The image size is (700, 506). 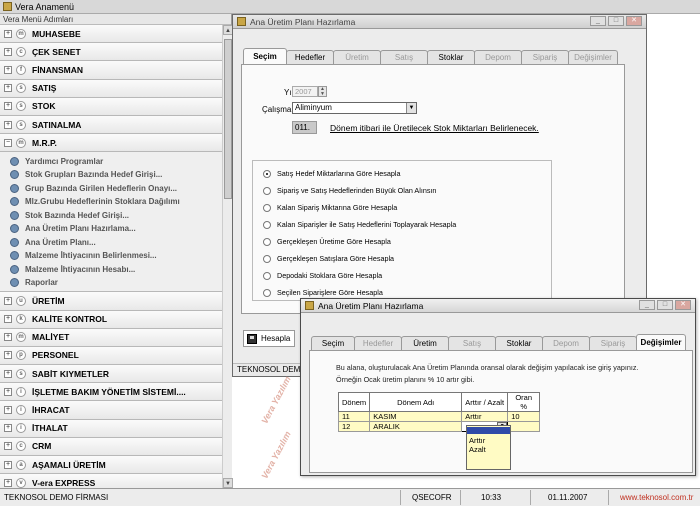 What do you see at coordinates (115, 374) in the screenshot?
I see `menu-module-item: + s SABİT KIYMETLER` at bounding box center [115, 374].